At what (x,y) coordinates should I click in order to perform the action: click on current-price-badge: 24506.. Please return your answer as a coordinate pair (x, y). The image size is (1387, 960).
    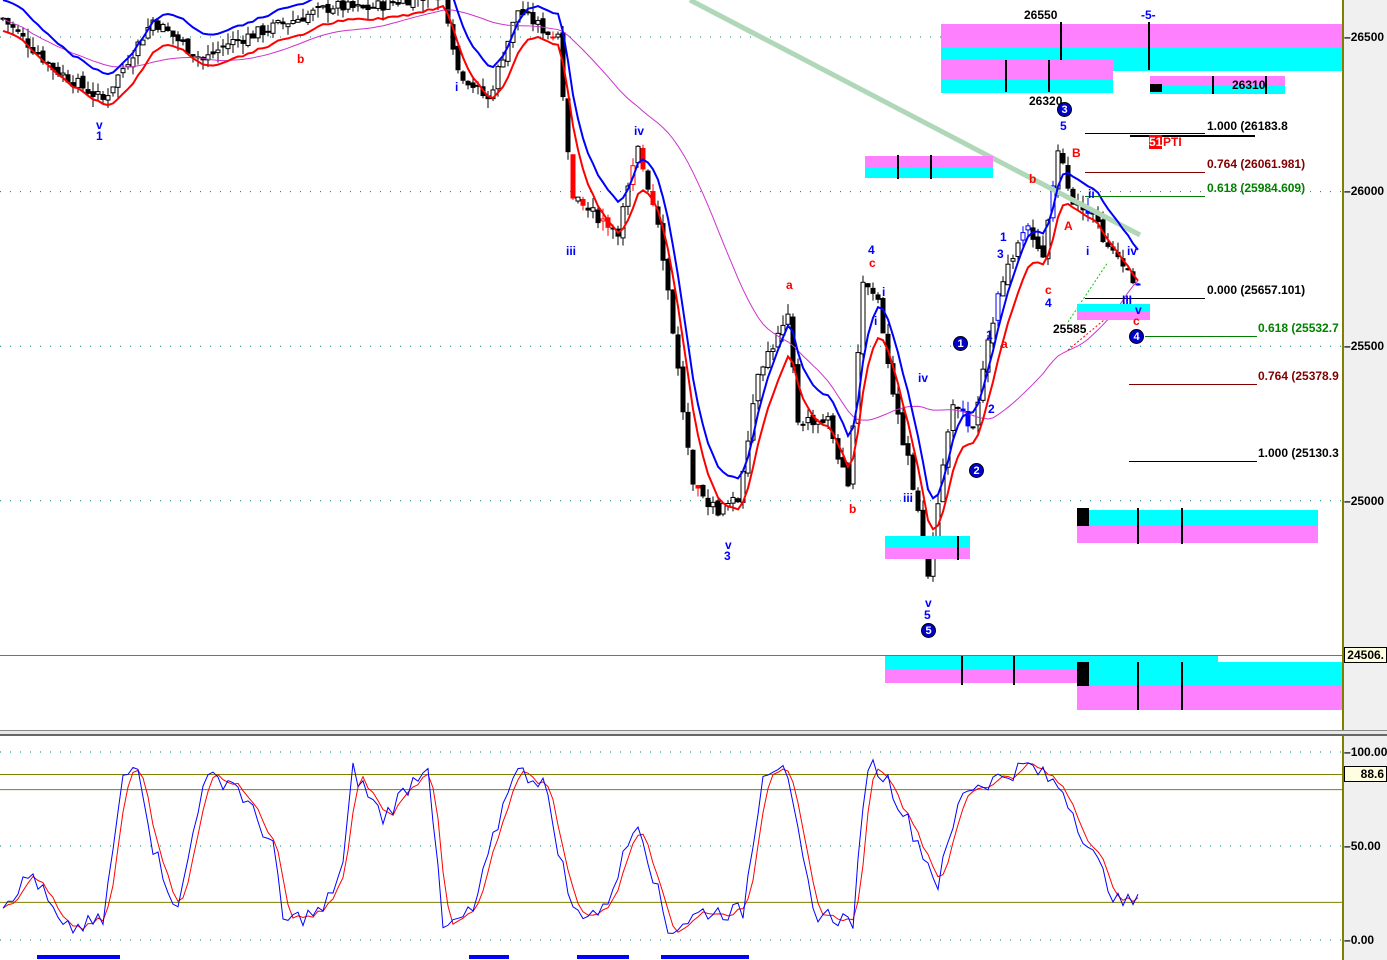
    Looking at the image, I should click on (1365, 655).